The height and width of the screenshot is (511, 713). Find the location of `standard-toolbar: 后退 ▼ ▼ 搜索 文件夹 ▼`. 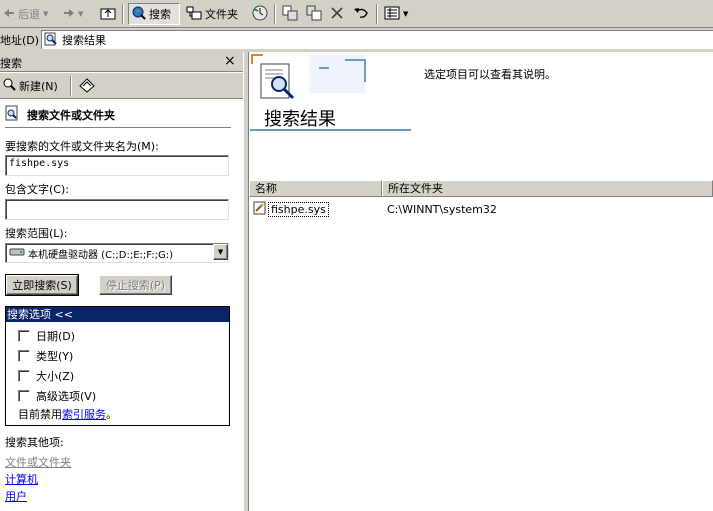

standard-toolbar: 后退 ▼ ▼ 搜索 文件夹 ▼ is located at coordinates (356, 14).